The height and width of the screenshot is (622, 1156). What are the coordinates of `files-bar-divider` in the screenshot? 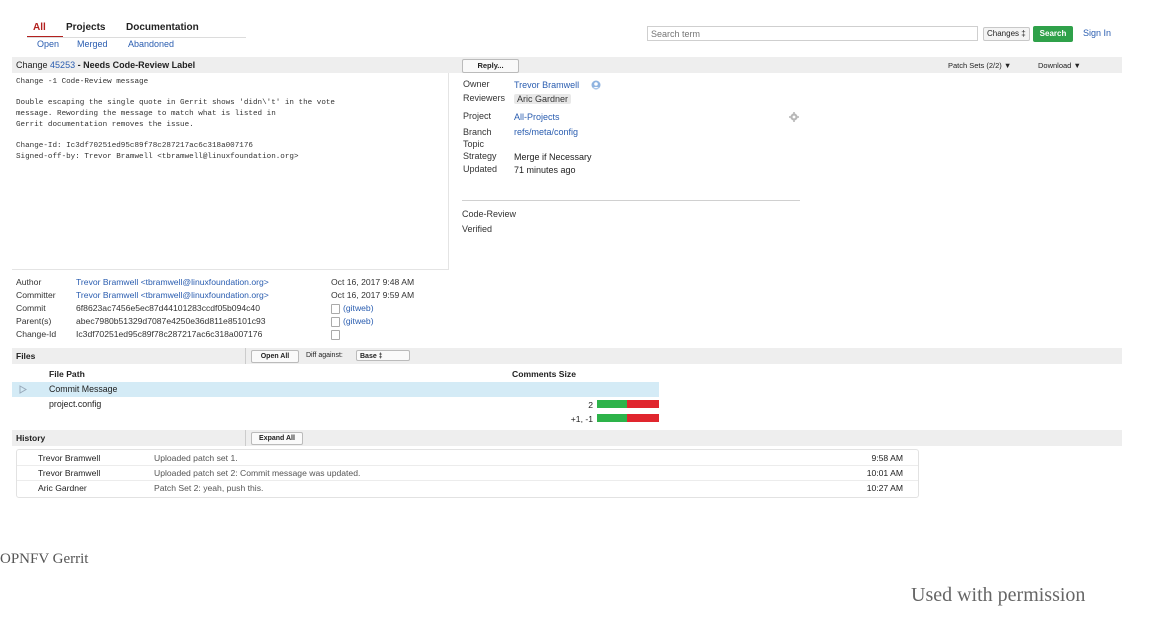 It's located at (245, 356).